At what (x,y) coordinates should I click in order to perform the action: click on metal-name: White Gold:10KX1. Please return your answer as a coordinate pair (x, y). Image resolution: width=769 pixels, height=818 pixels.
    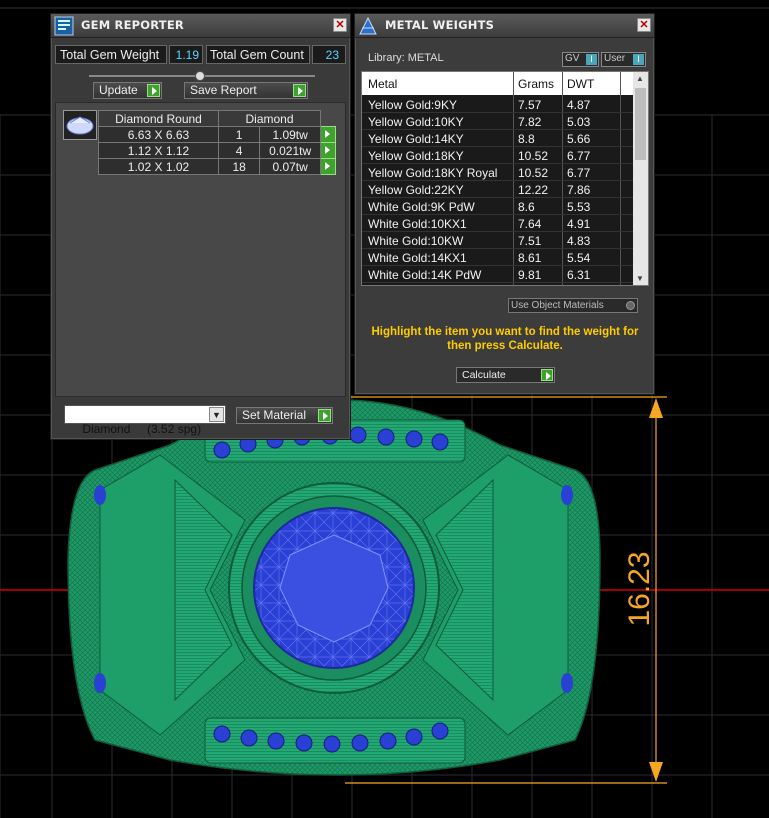
    Looking at the image, I should click on (417, 224).